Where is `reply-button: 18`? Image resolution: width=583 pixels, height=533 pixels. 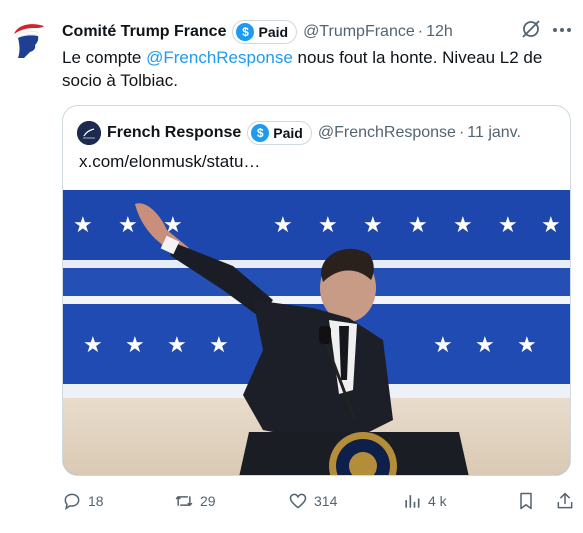 reply-button: 18 is located at coordinates (83, 501).